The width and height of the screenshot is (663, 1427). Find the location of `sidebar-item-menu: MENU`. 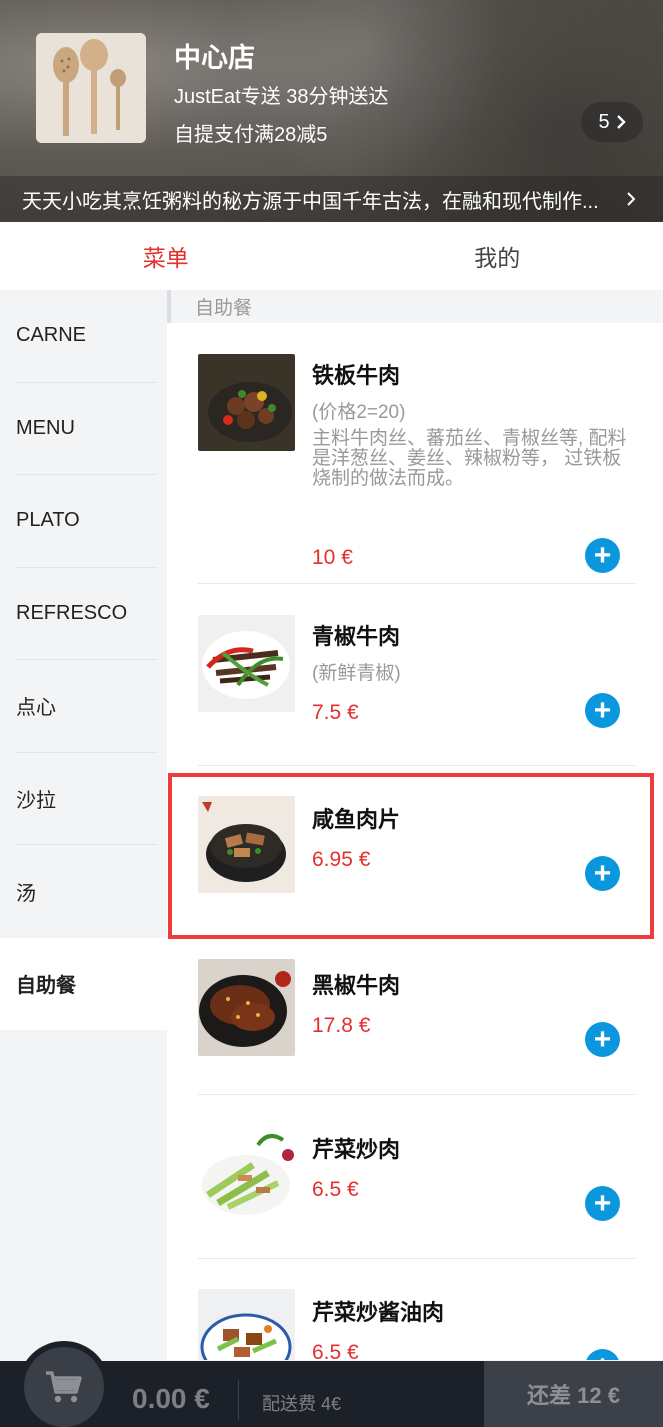

sidebar-item-menu: MENU is located at coordinates (86, 429).